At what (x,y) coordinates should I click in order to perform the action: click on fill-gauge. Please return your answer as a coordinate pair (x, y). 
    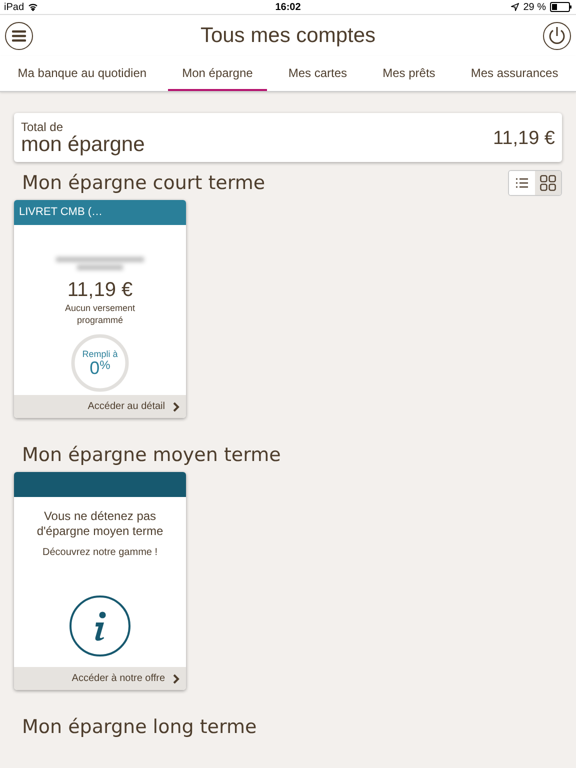
    Looking at the image, I should click on (100, 363).